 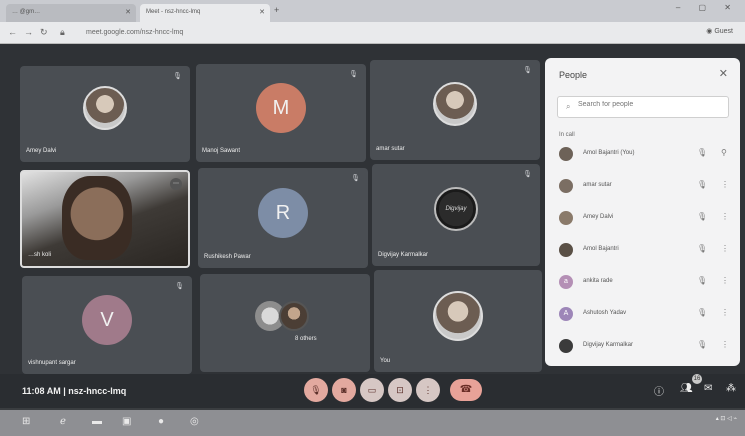 I want to click on info-icon: ⓘ, so click(x=659, y=390).